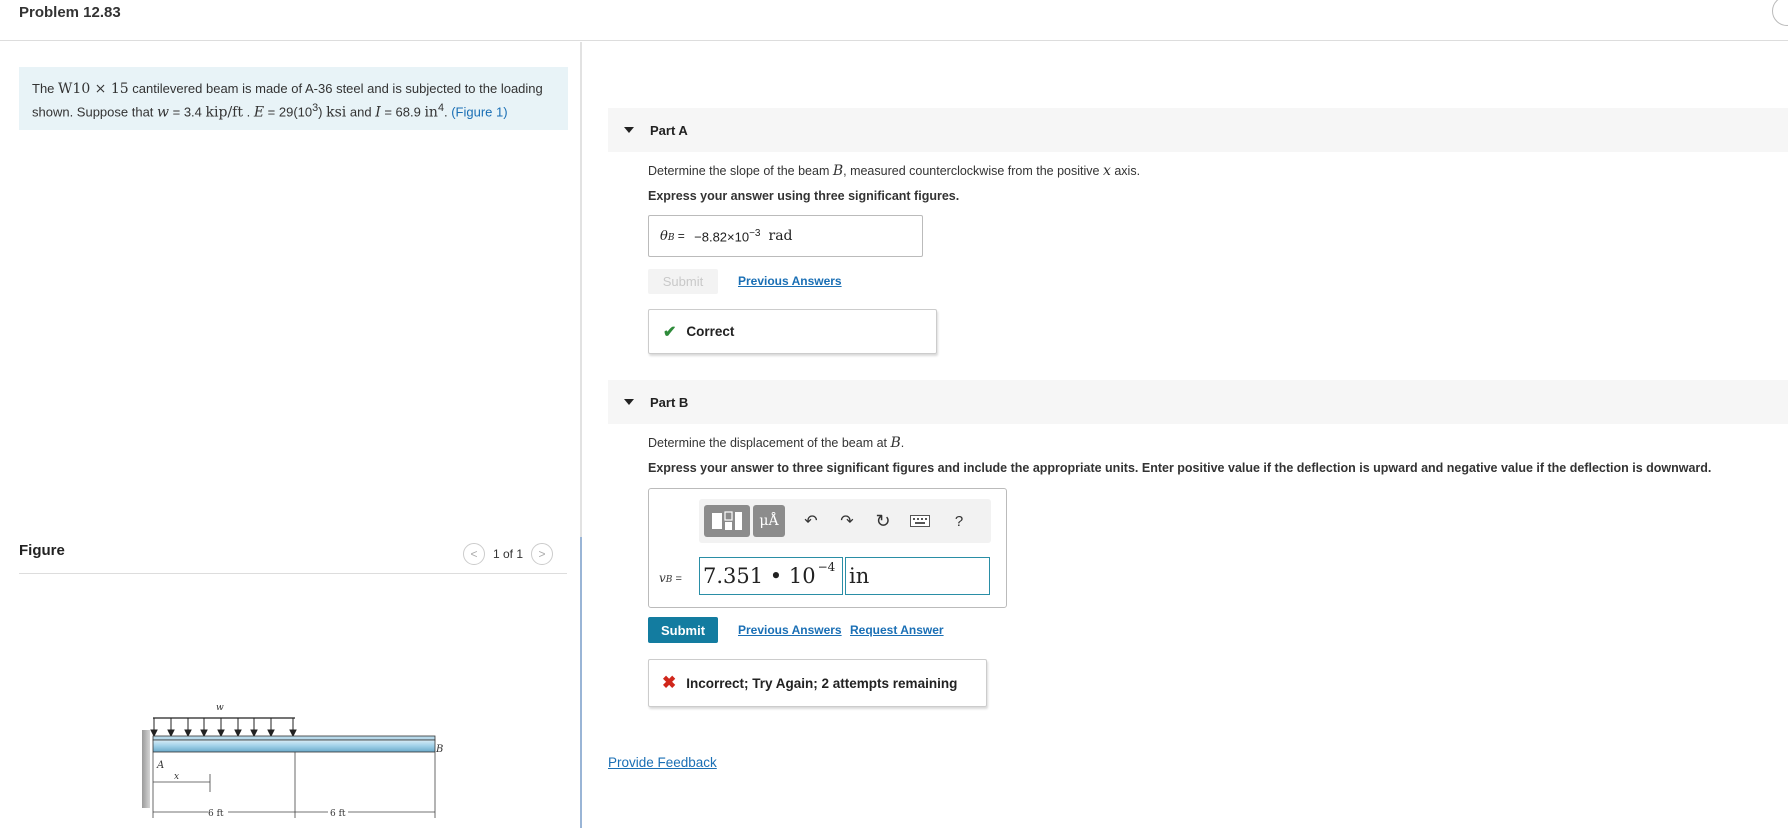 Image resolution: width=1788 pixels, height=828 pixels. What do you see at coordinates (220, 708) in the screenshot?
I see `label-w: w` at bounding box center [220, 708].